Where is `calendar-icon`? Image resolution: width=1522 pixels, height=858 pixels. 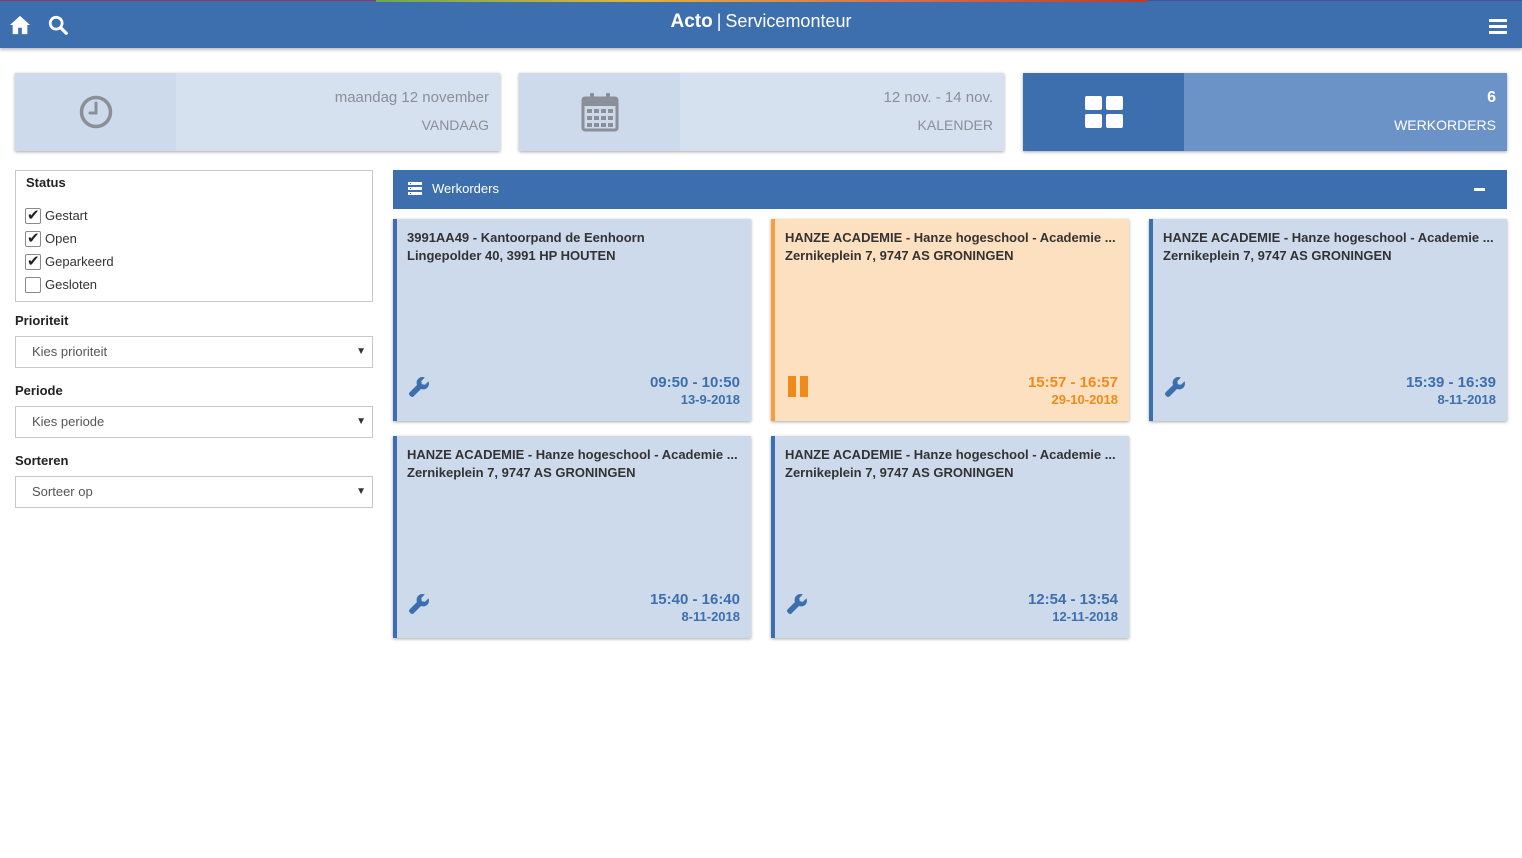 calendar-icon is located at coordinates (599, 112).